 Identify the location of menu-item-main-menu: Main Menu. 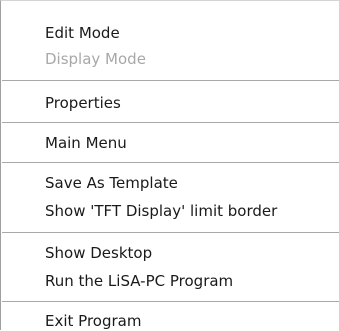
(86, 143).